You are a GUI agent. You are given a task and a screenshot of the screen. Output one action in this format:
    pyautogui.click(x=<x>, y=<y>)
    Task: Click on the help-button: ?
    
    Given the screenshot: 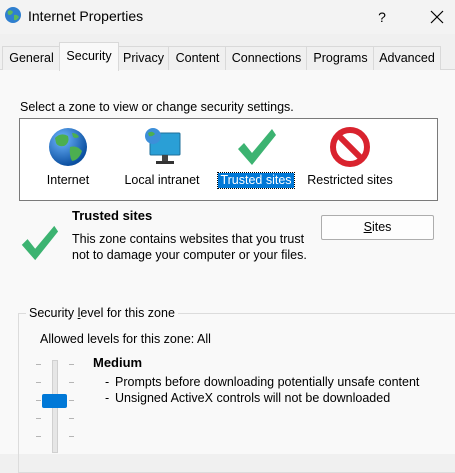 What is the action you would take?
    pyautogui.click(x=382, y=17)
    